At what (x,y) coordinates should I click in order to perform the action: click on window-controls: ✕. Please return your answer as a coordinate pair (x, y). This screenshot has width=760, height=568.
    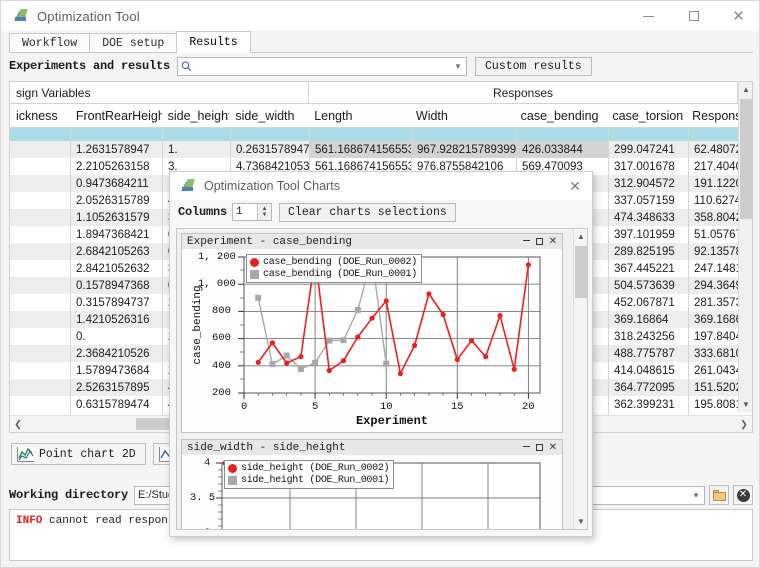
    Looking at the image, I should click on (692, 16).